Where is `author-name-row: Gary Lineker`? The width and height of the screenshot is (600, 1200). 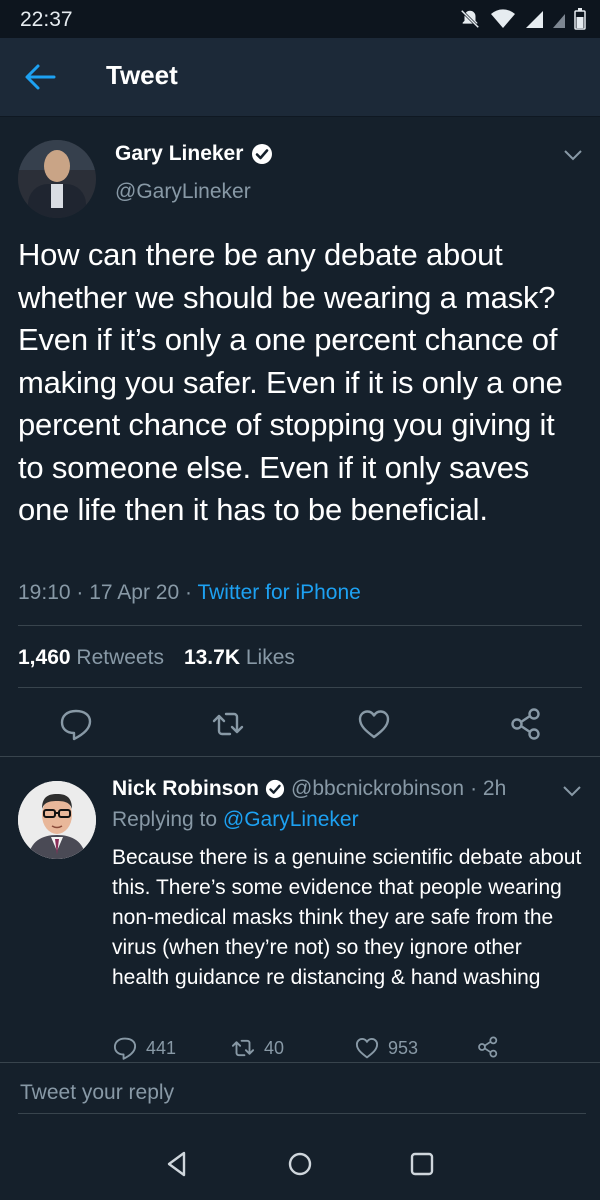 author-name-row: Gary Lineker is located at coordinates (194, 154).